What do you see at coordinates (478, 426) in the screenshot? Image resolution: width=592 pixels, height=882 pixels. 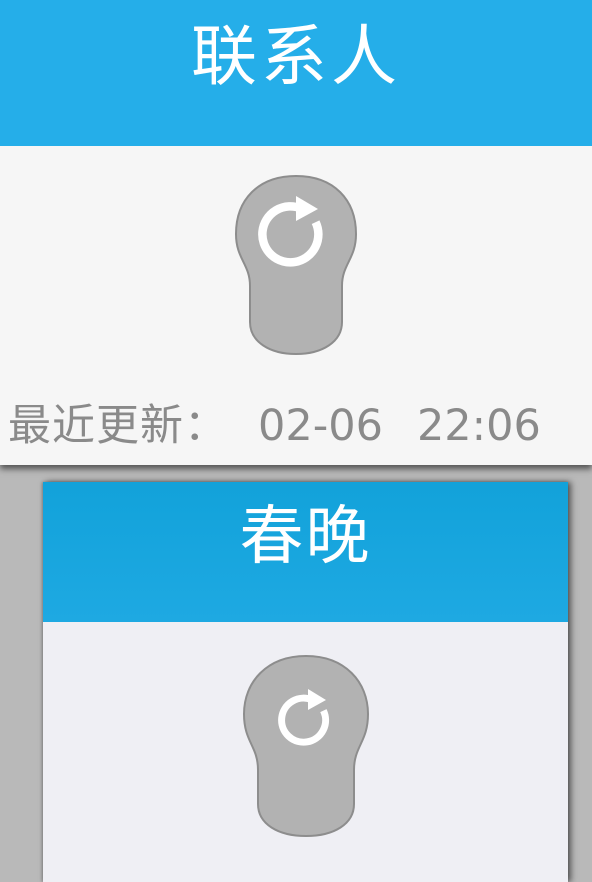 I see `last-updated-time: 22:06` at bounding box center [478, 426].